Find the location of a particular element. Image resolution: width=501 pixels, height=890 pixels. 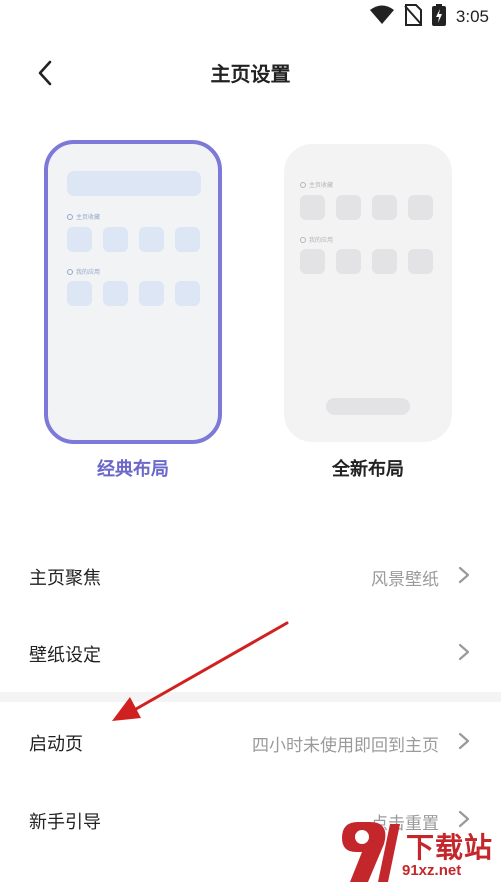

setting-label: 壁纸设定 is located at coordinates (65, 655).